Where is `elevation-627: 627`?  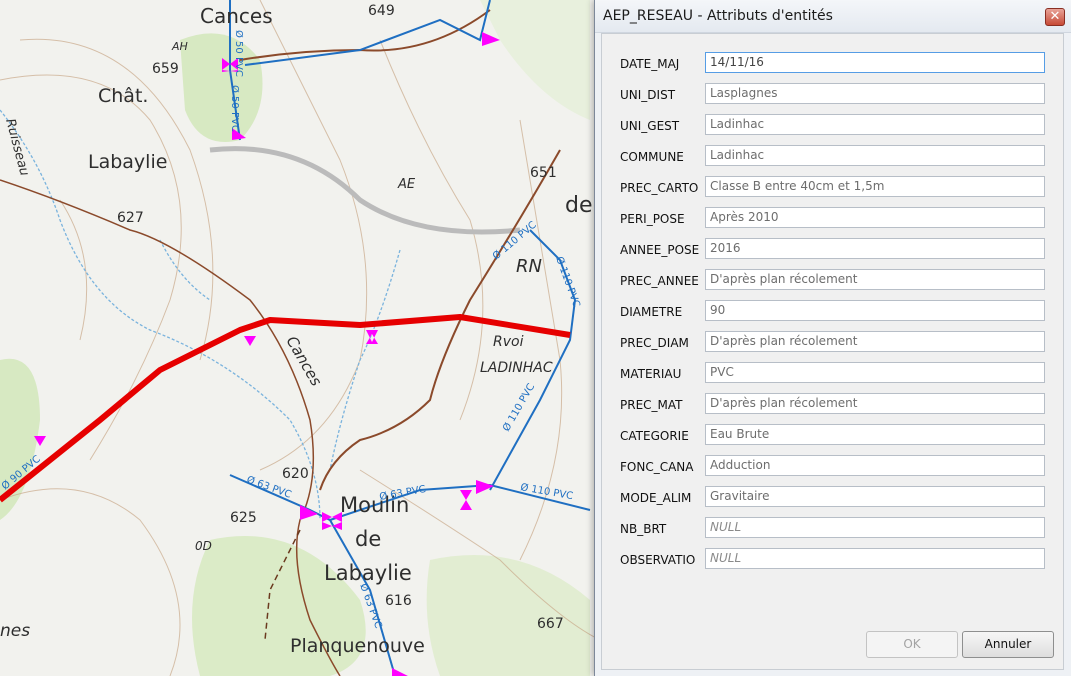 elevation-627: 627 is located at coordinates (130, 218).